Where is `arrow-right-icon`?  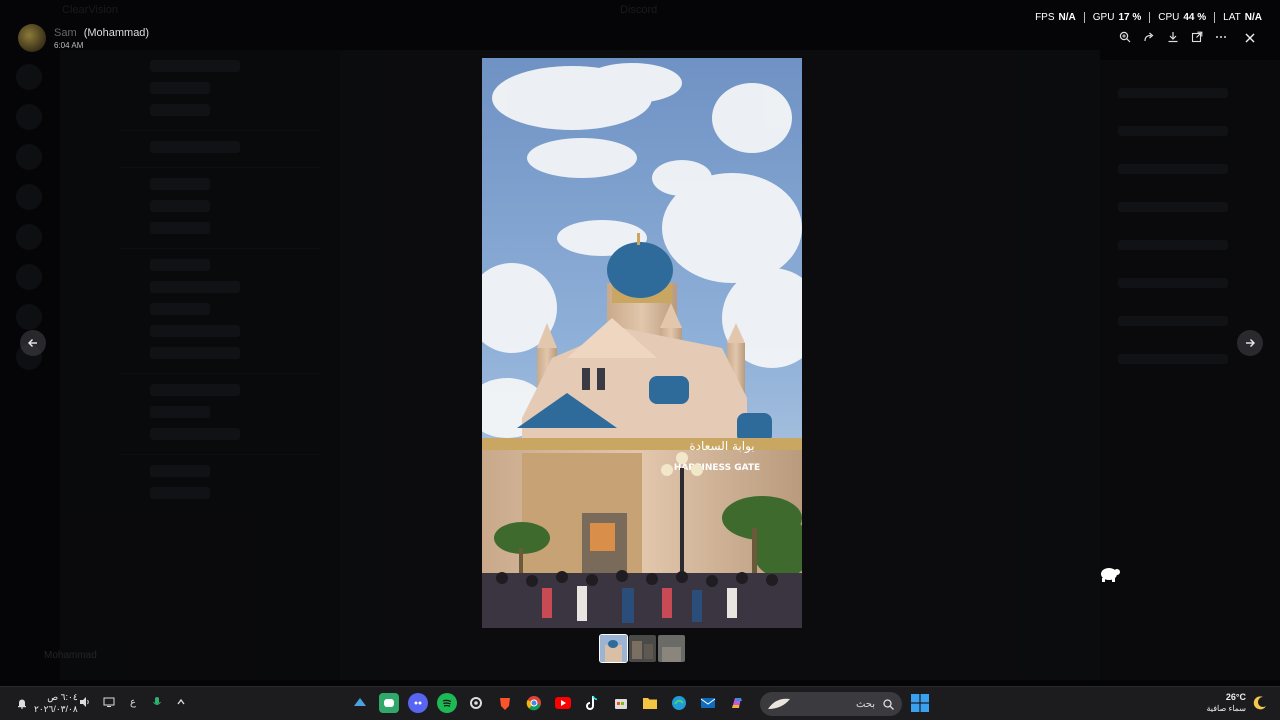
arrow-right-icon is located at coordinates (1250, 343).